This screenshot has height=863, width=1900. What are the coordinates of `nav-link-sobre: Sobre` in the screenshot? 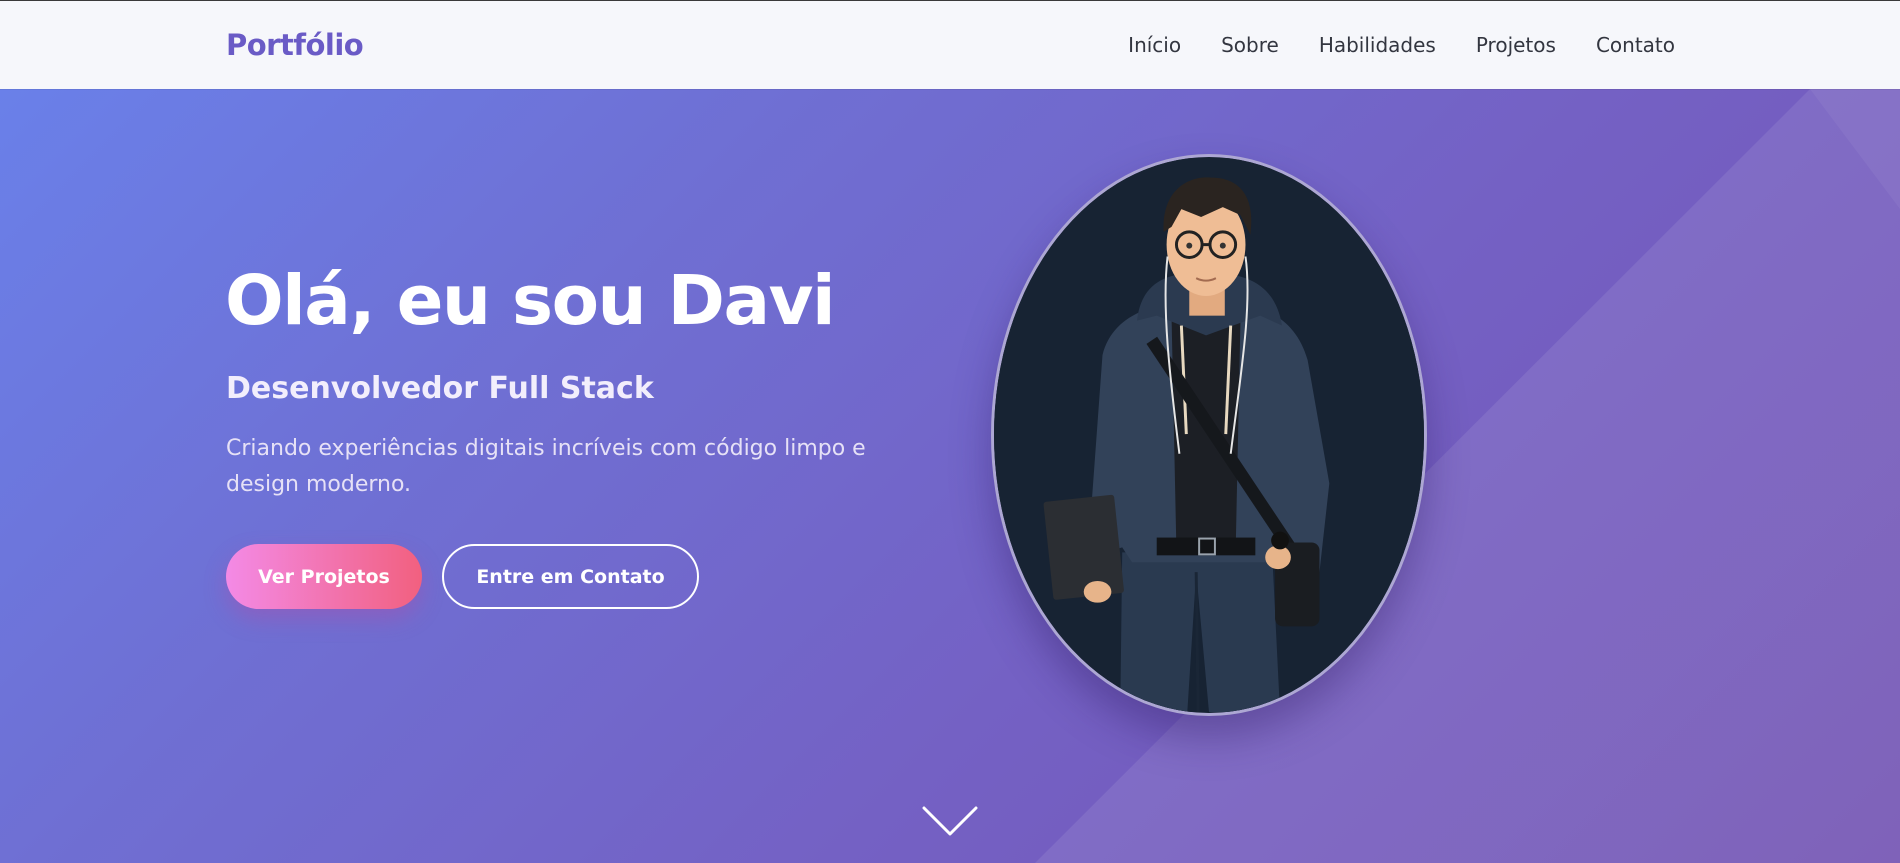 It's located at (1250, 45).